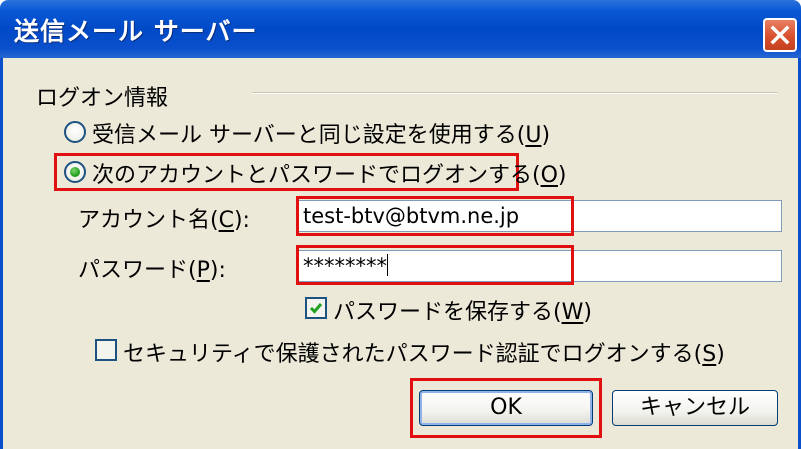 This screenshot has height=449, width=801. What do you see at coordinates (435, 216) in the screenshot?
I see `highlight-account-input` at bounding box center [435, 216].